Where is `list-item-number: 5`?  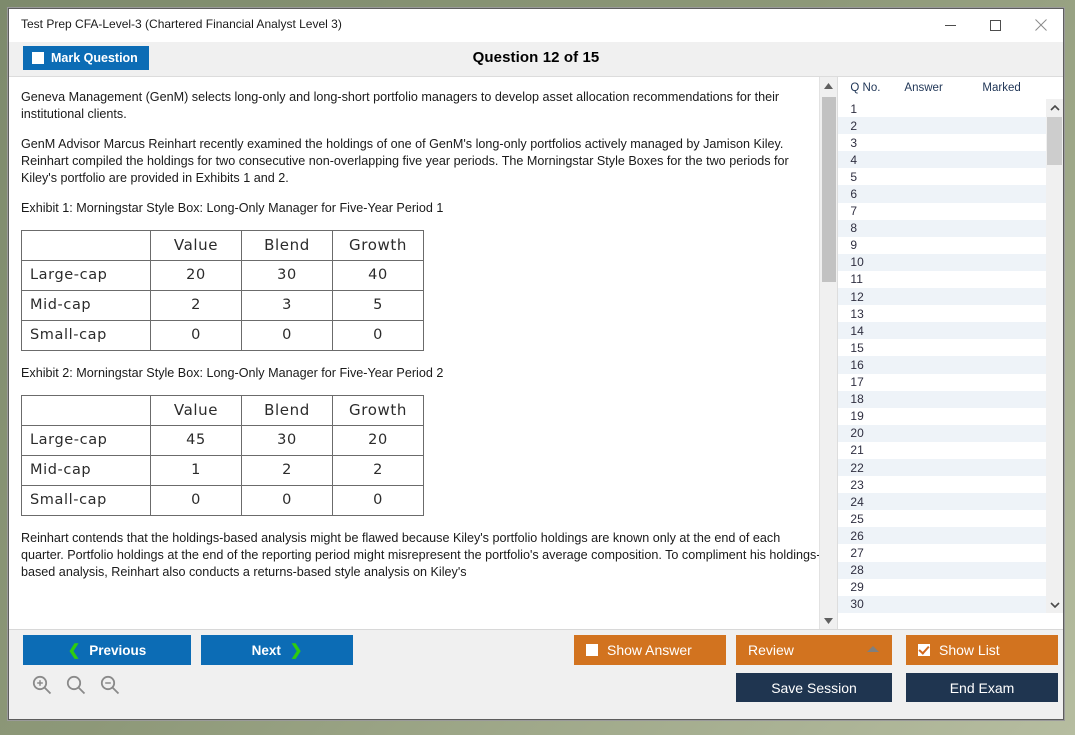
list-item-number: 5 is located at coordinates (854, 176).